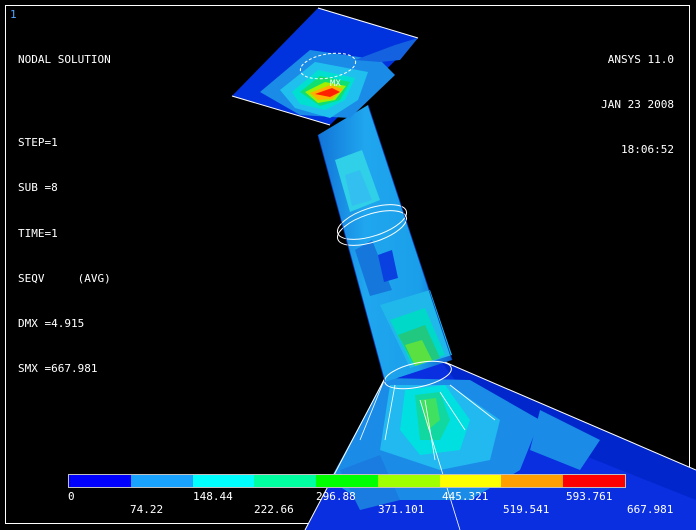 The height and width of the screenshot is (530, 696). Describe the element at coordinates (335, 84) in the screenshot. I see `max-marker: MX` at that location.